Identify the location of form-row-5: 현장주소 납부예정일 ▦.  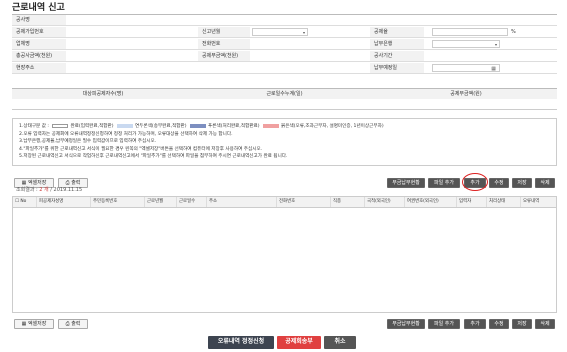
(284, 68).